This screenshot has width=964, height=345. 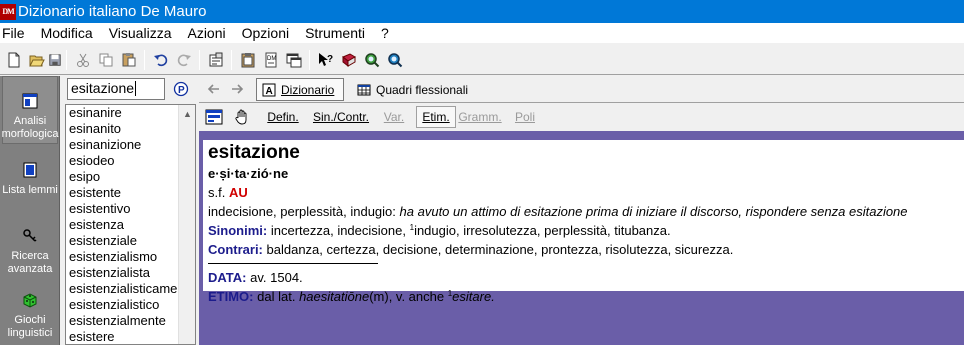 I want to click on save-icon, so click(x=55, y=60).